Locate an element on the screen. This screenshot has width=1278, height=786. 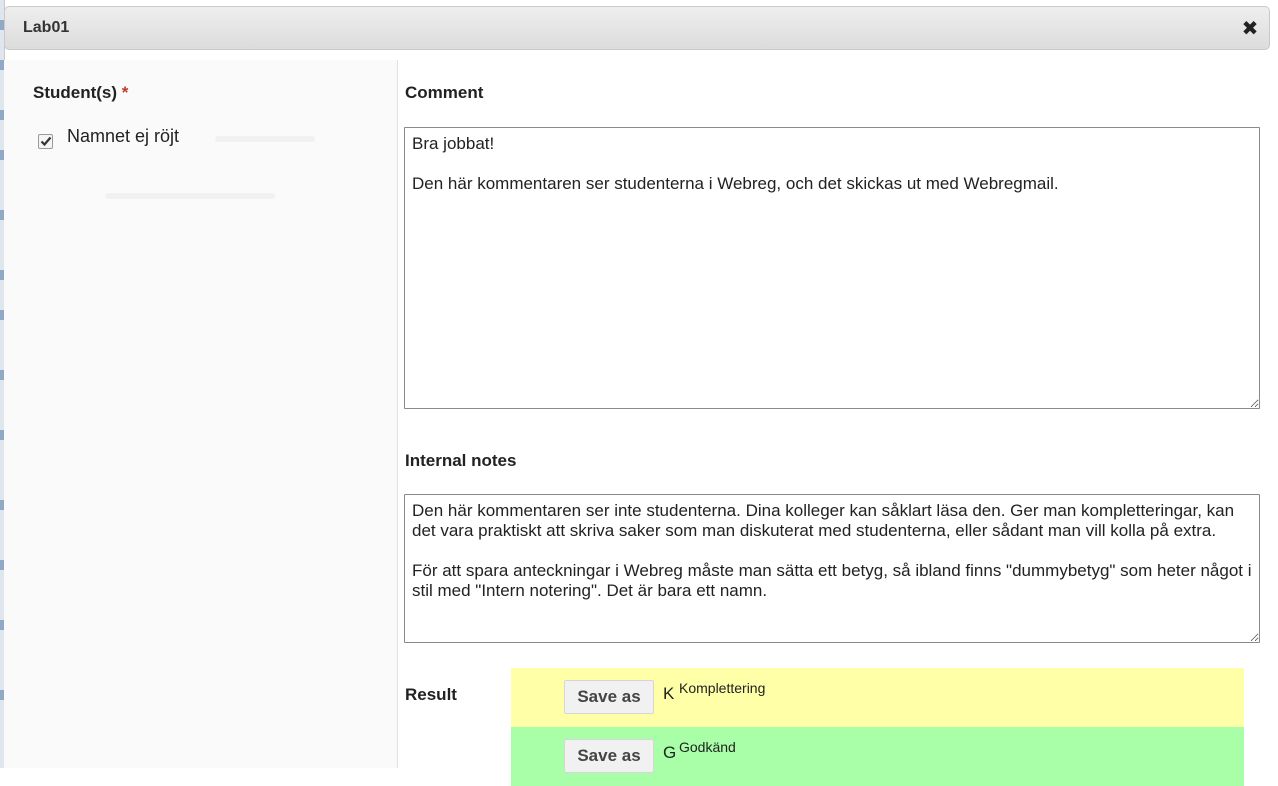
students-label: Student(s) * is located at coordinates (80, 93).